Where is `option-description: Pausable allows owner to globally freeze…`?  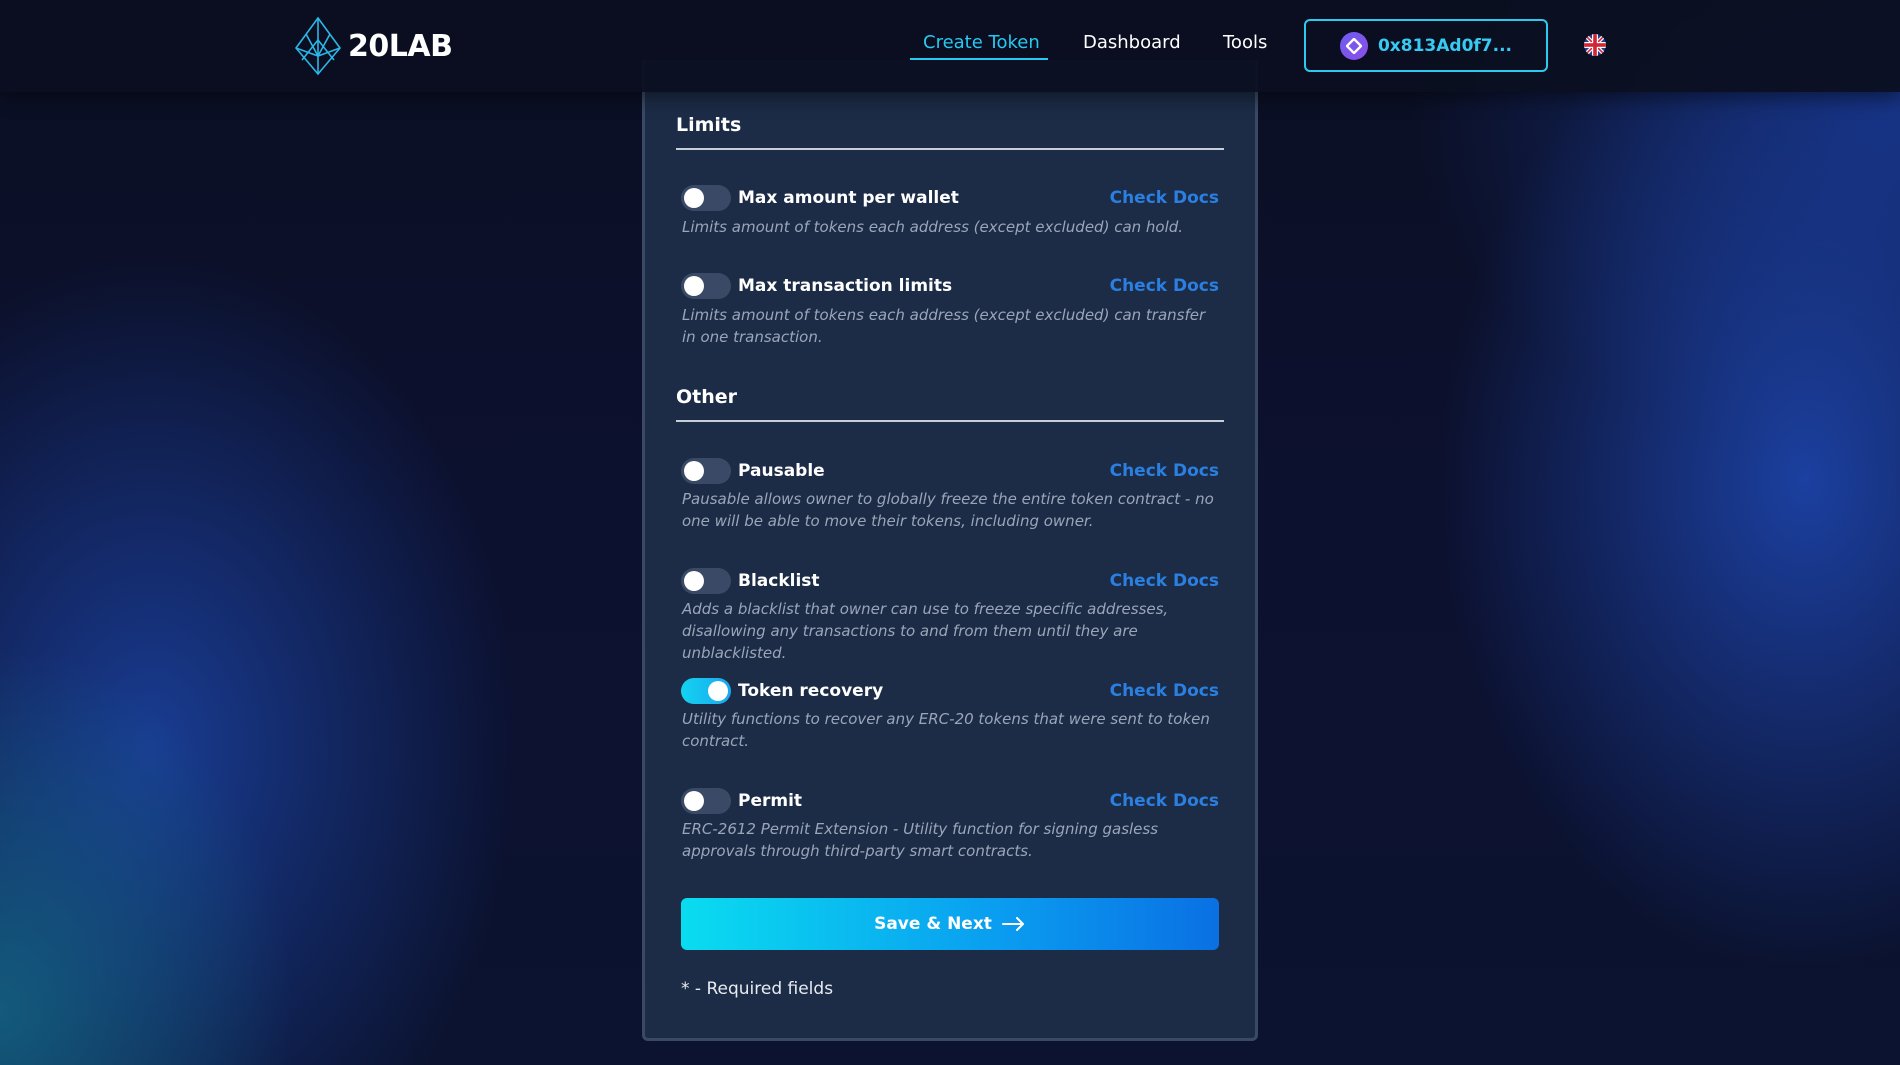 option-description: Pausable allows owner to globally freeze… is located at coordinates (948, 510).